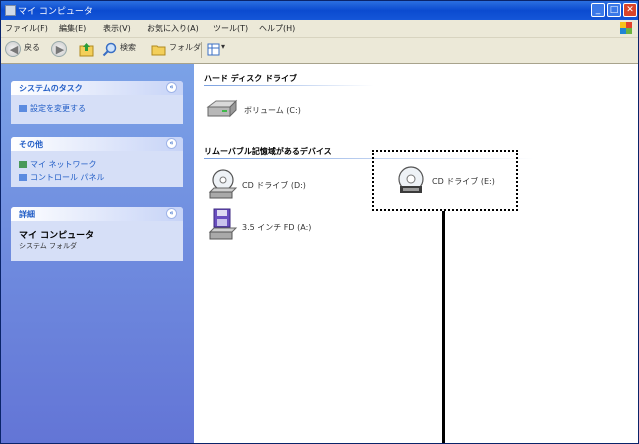 The image size is (639, 444). Describe the element at coordinates (67, 177) in the screenshot. I see `task-label: コントロール パネル` at that location.